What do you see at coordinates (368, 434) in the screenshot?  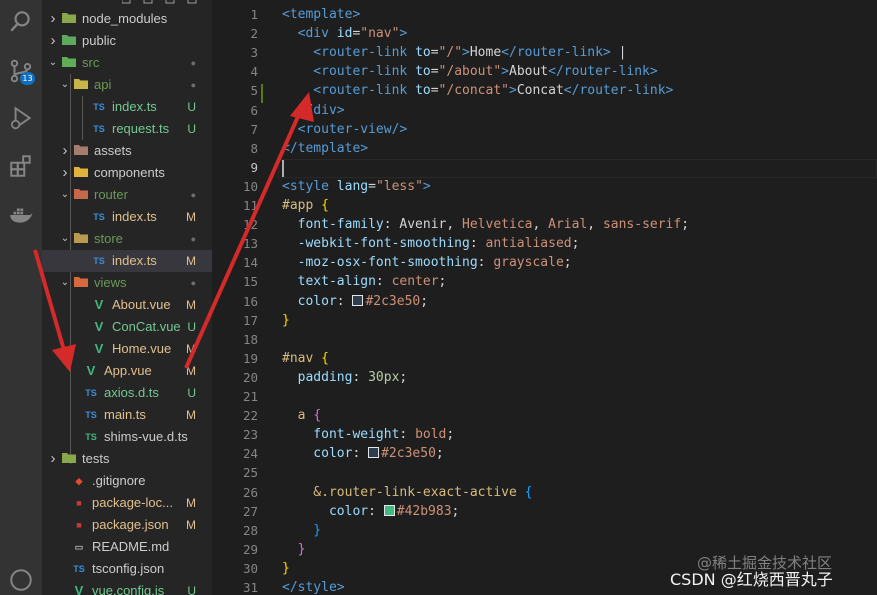 I see `code-line: font-weight: bold;` at bounding box center [368, 434].